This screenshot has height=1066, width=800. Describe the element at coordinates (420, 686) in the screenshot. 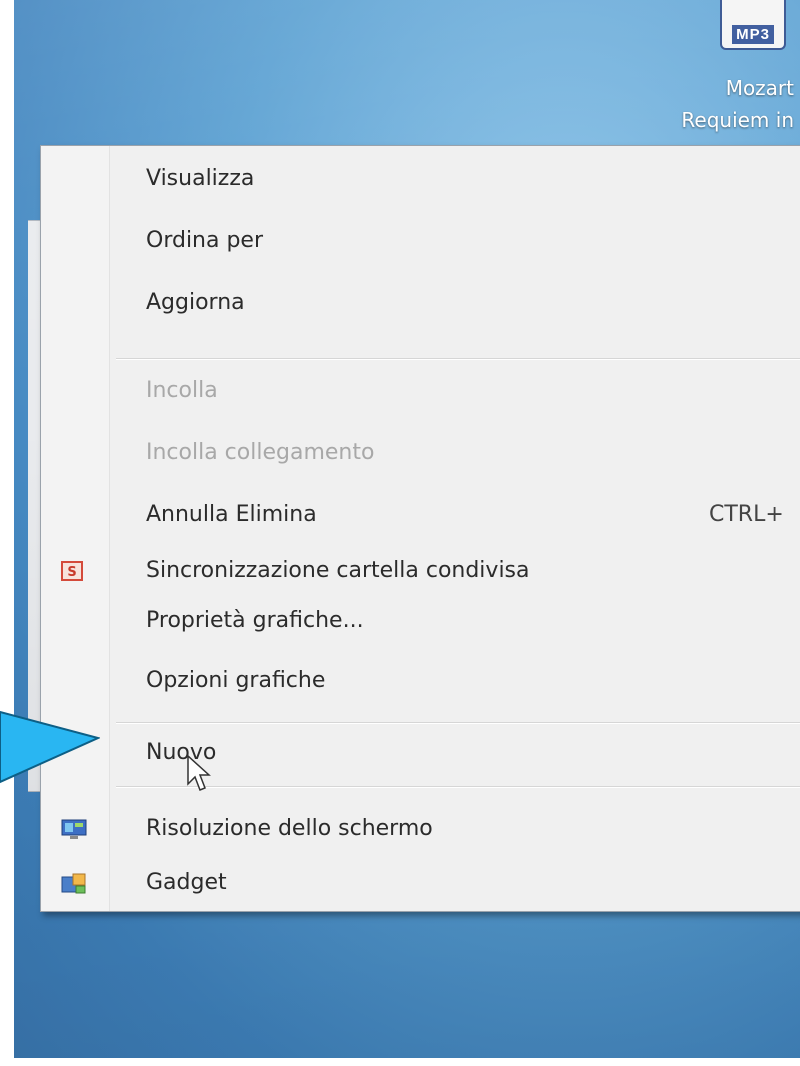

I see `menu-item-opzioni-grafiche: Opzioni grafiche` at that location.